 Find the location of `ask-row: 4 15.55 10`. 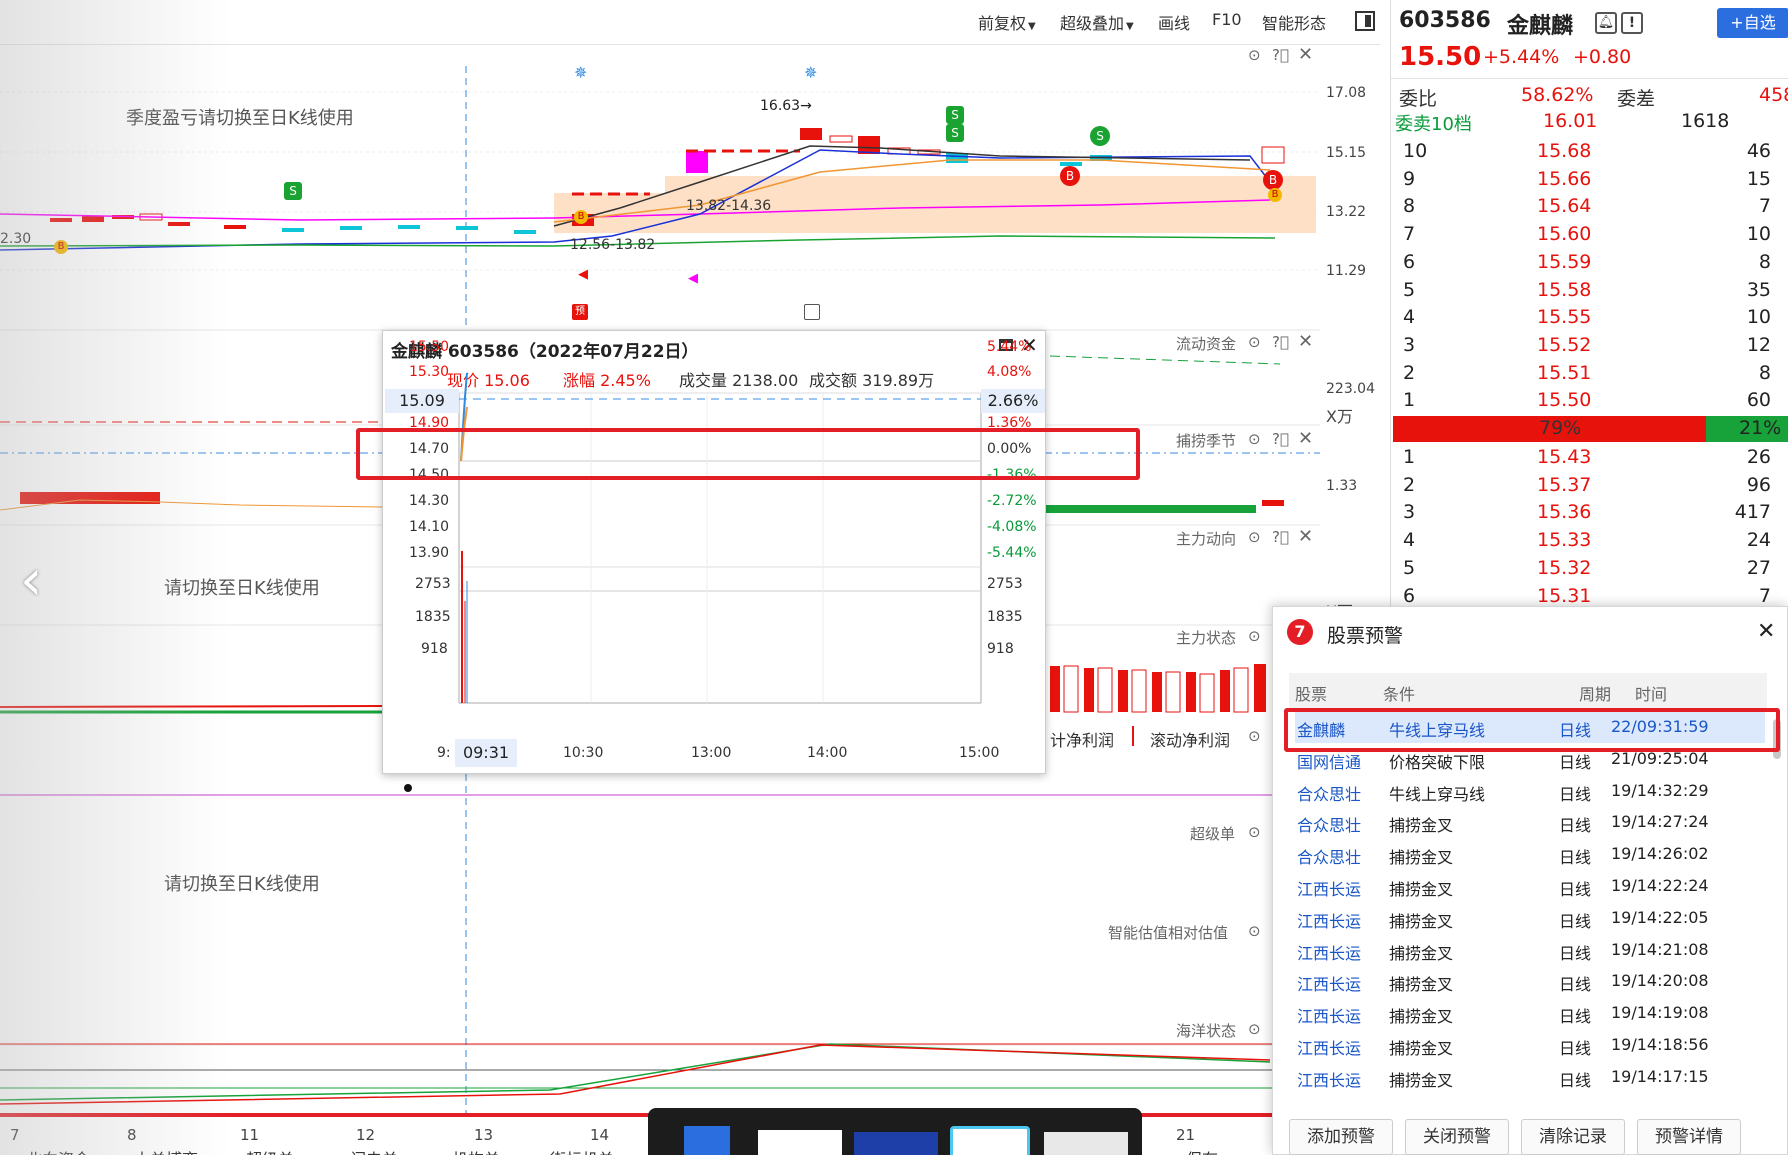

ask-row: 4 15.55 10 is located at coordinates (1589, 318).